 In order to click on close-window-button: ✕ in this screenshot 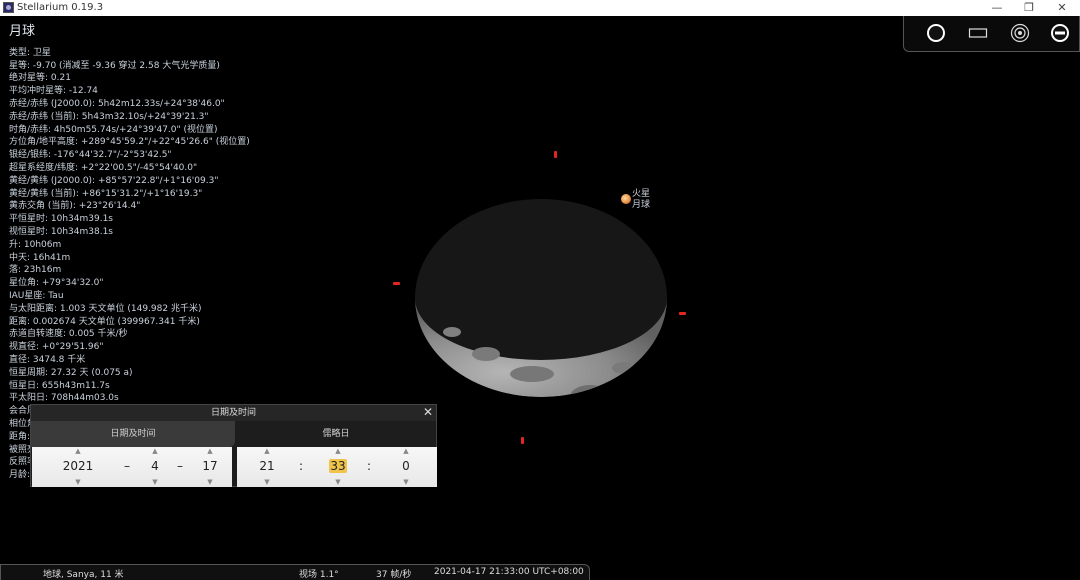, I will do `click(1062, 8)`.